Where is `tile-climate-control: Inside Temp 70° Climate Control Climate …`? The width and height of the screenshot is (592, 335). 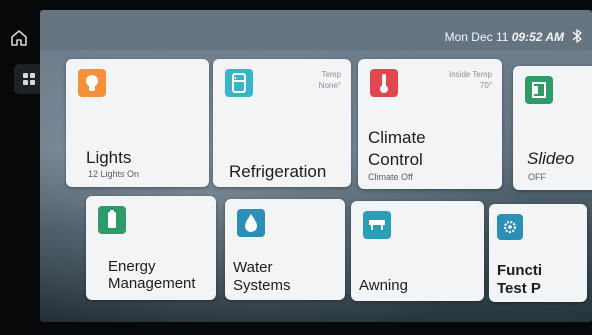 tile-climate-control: Inside Temp 70° Climate Control Climate … is located at coordinates (430, 124).